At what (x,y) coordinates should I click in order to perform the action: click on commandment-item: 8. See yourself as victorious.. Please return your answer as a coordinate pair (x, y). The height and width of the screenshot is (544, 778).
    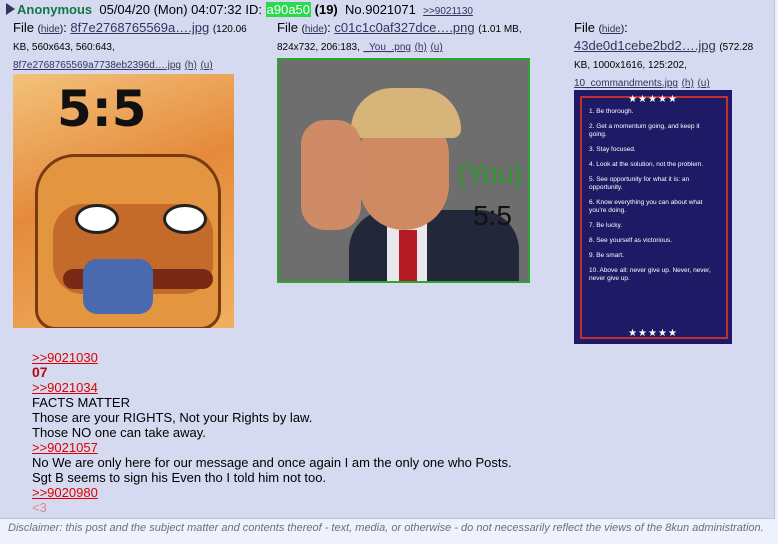
    Looking at the image, I should click on (631, 240).